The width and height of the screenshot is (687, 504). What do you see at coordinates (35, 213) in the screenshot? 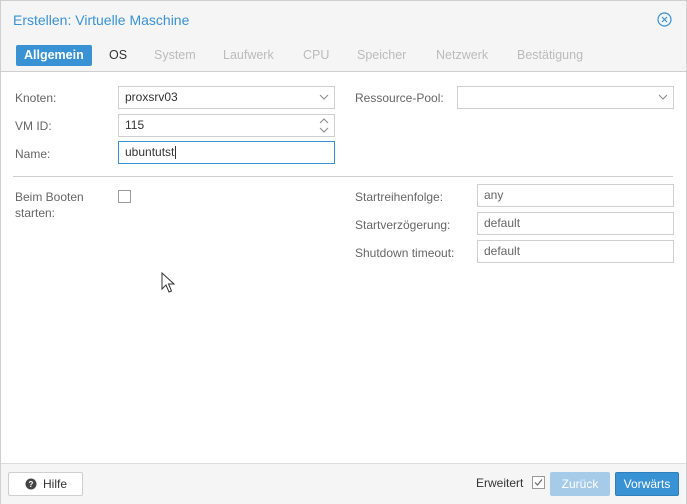
I see `boot-label-line2: starten:` at bounding box center [35, 213].